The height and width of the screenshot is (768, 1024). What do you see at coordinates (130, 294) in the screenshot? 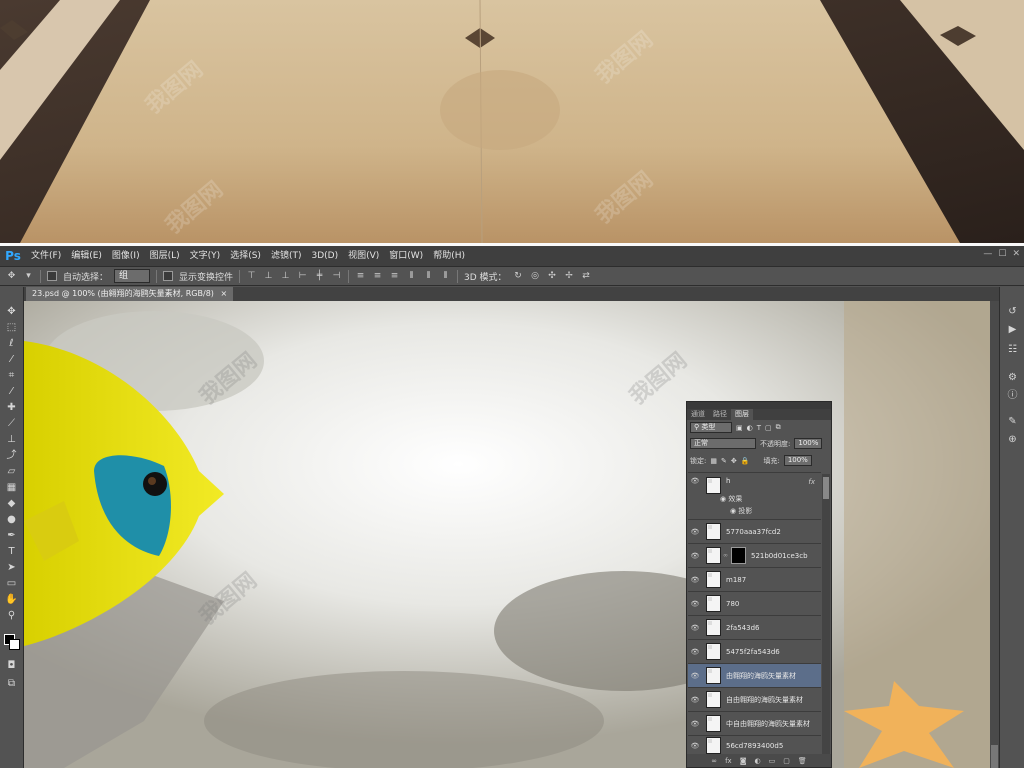
I see `document-tab: 23.psd @ 100% (由翱翔的海鸥矢量素材, RGB/8) ×` at bounding box center [130, 294].